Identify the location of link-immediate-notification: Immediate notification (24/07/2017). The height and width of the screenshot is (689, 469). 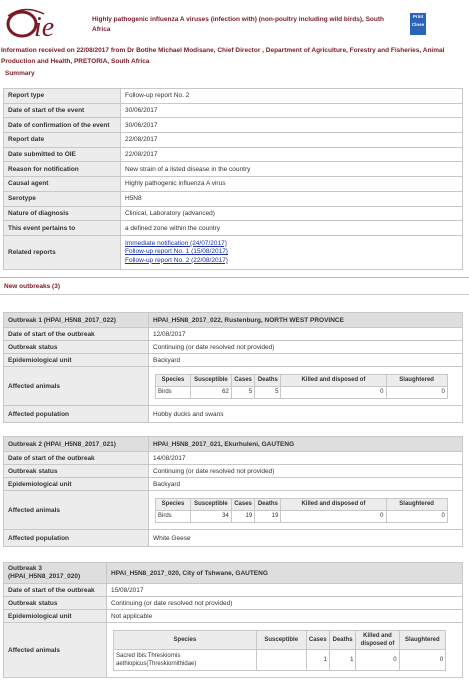
(291, 244).